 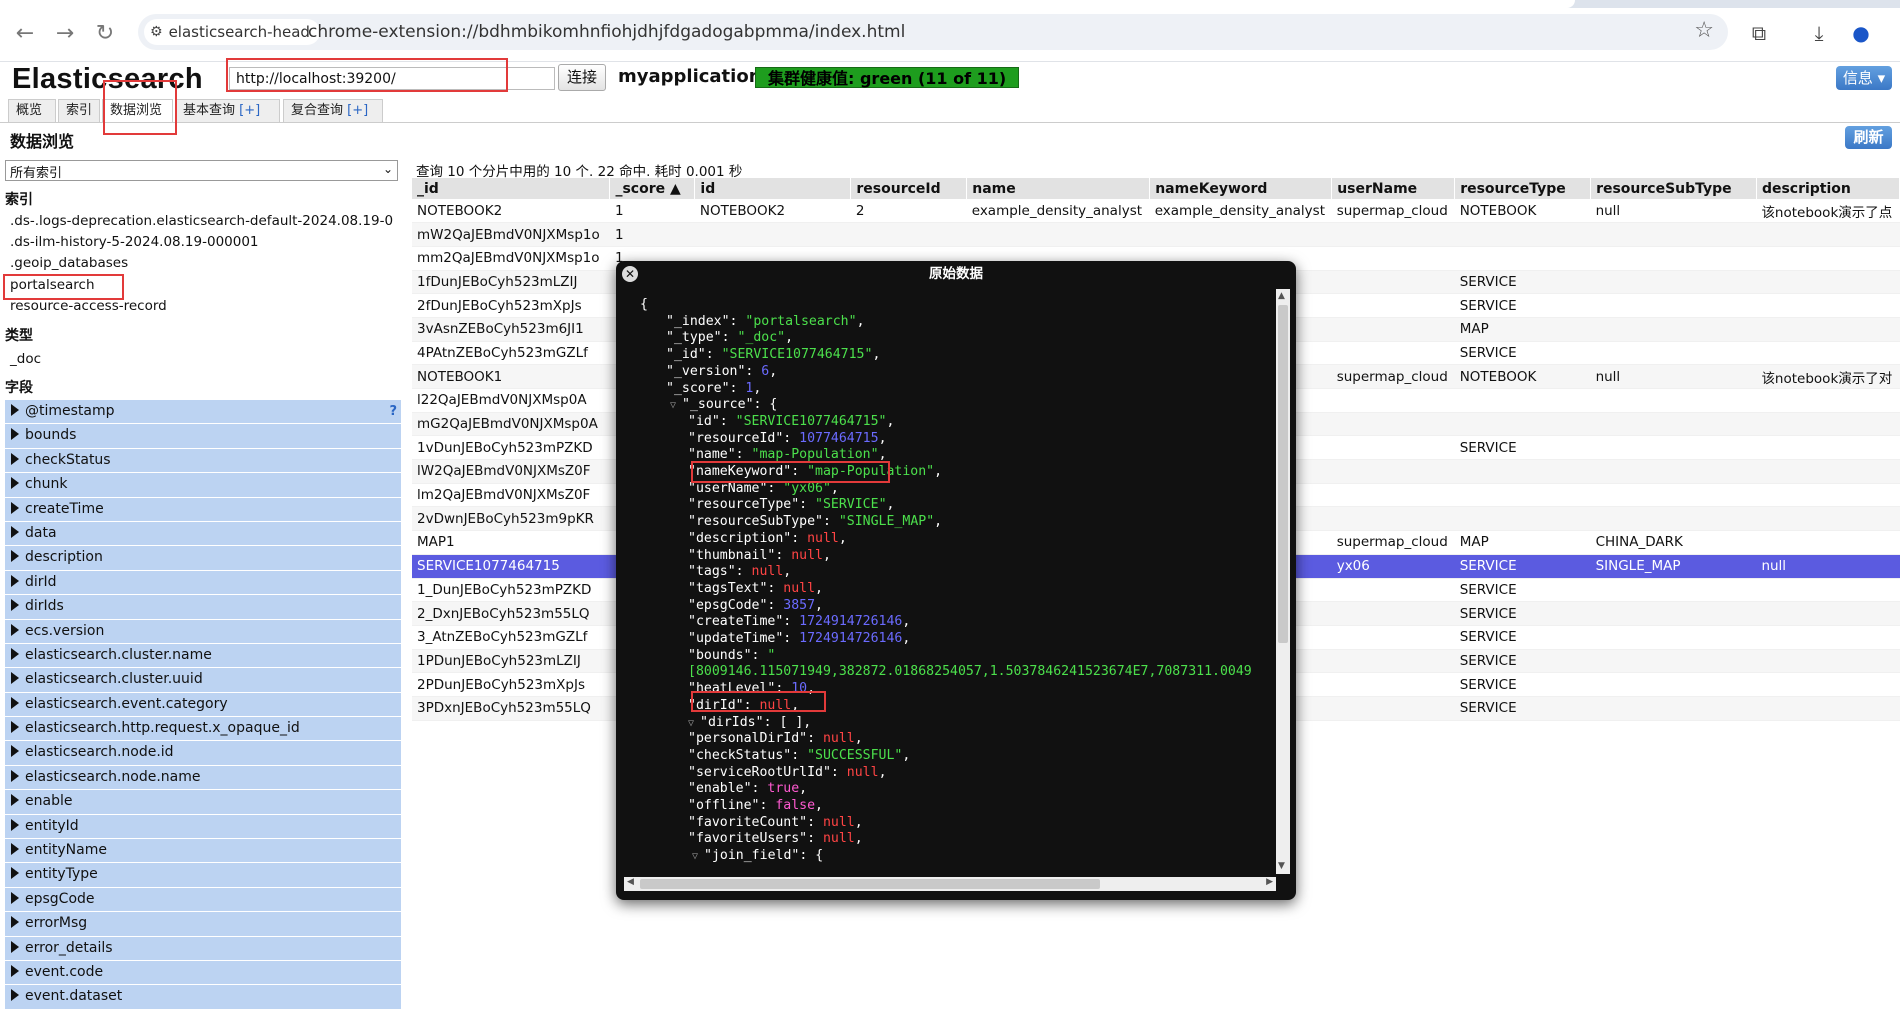 I want to click on field-item: enable, so click(x=203, y=802).